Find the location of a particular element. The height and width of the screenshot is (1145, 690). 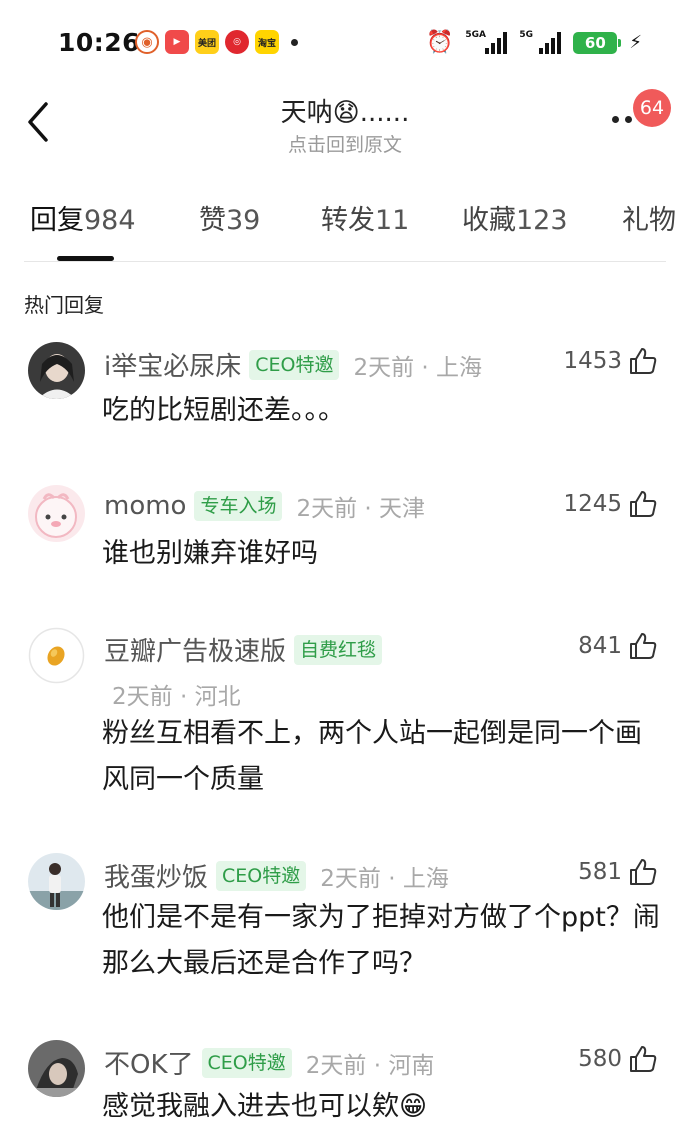

comment-text: 吃的比短剧还差。。。 is located at coordinates (223, 410).